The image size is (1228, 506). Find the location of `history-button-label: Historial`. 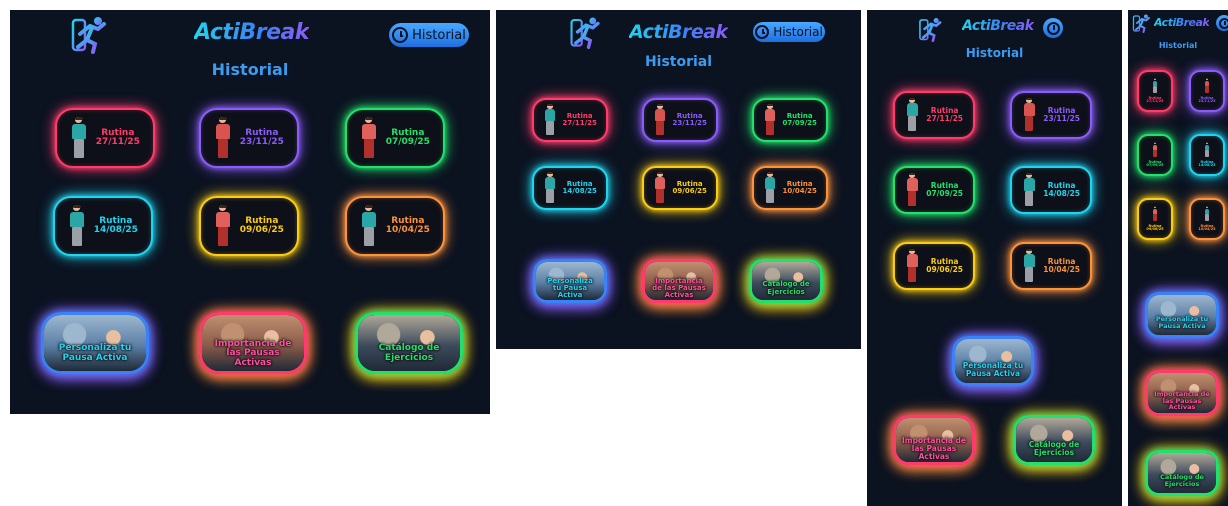

history-button-label: Historial is located at coordinates (439, 35).